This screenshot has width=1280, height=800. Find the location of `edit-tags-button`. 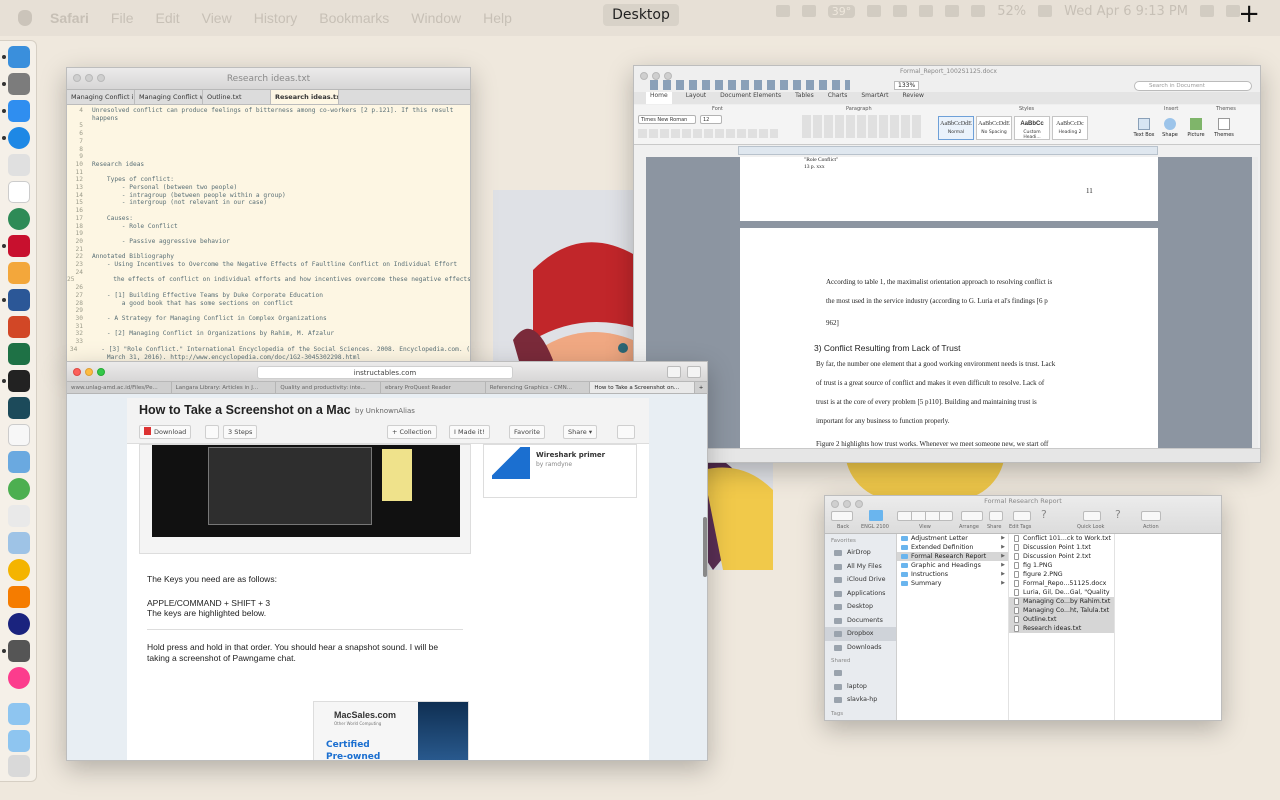

edit-tags-button is located at coordinates (1022, 516).